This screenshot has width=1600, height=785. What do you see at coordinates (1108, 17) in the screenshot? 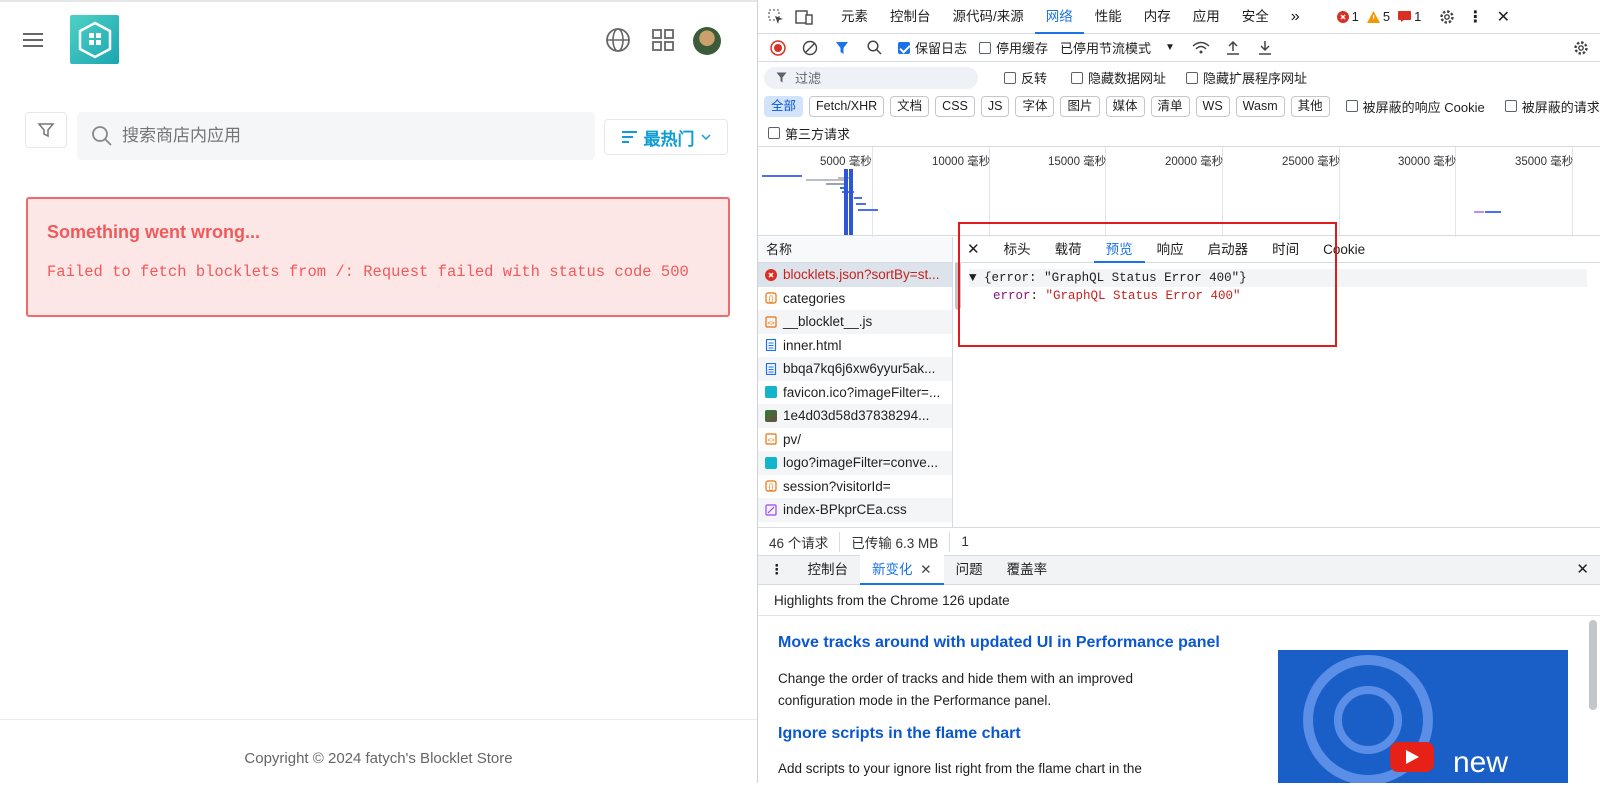
I see `tab-performance: 性能` at bounding box center [1108, 17].